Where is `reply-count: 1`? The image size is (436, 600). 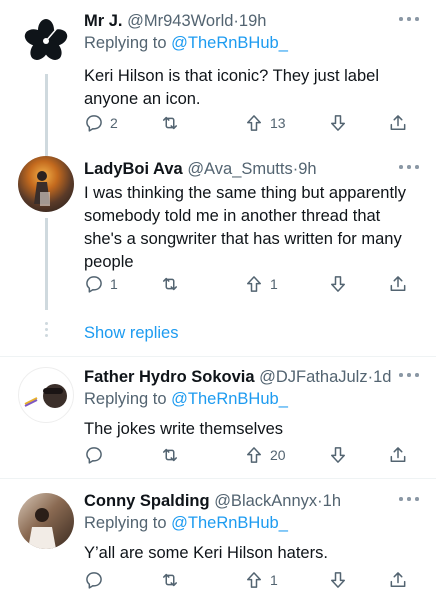
reply-count: 1 is located at coordinates (114, 284).